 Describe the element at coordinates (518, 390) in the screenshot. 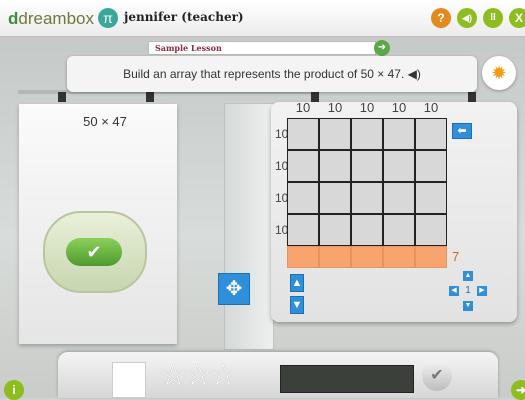

I see `go-button: ➜` at that location.